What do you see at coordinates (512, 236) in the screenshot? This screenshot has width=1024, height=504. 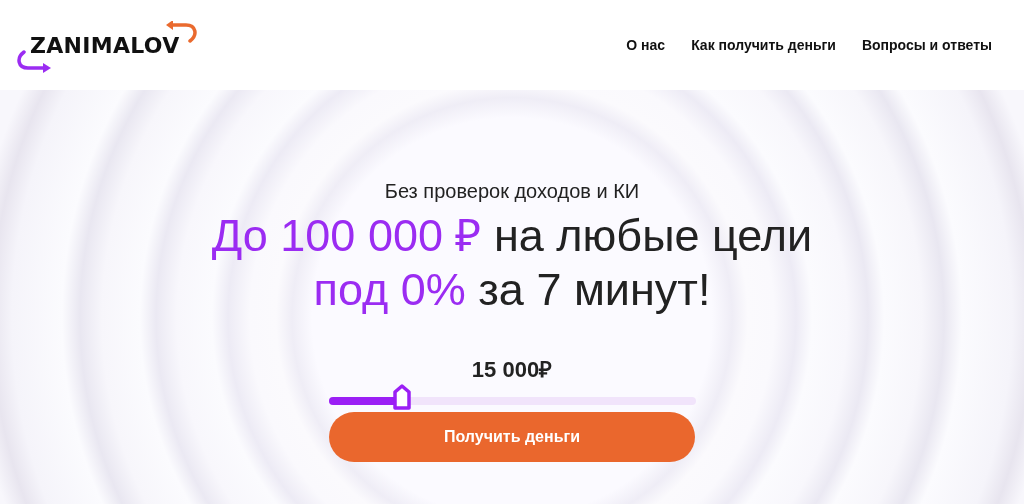 I see `headline: До 100 000 ₽ на любые цели` at bounding box center [512, 236].